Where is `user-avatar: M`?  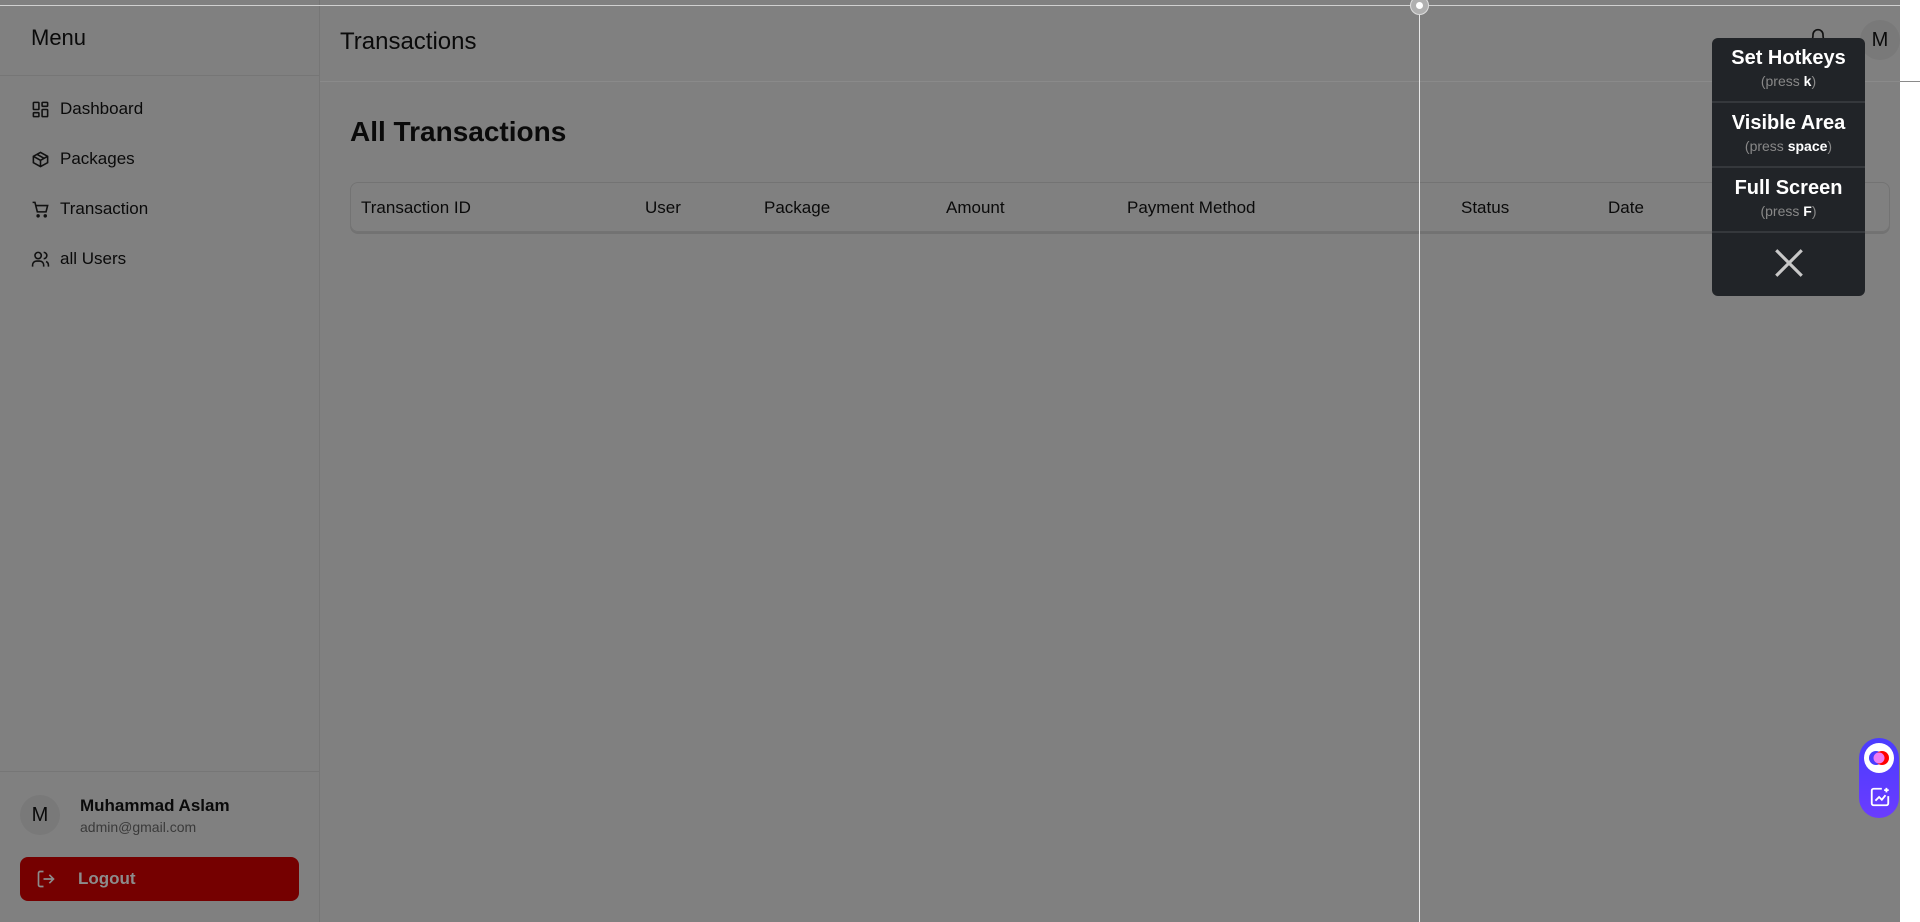
user-avatar: M is located at coordinates (40, 815).